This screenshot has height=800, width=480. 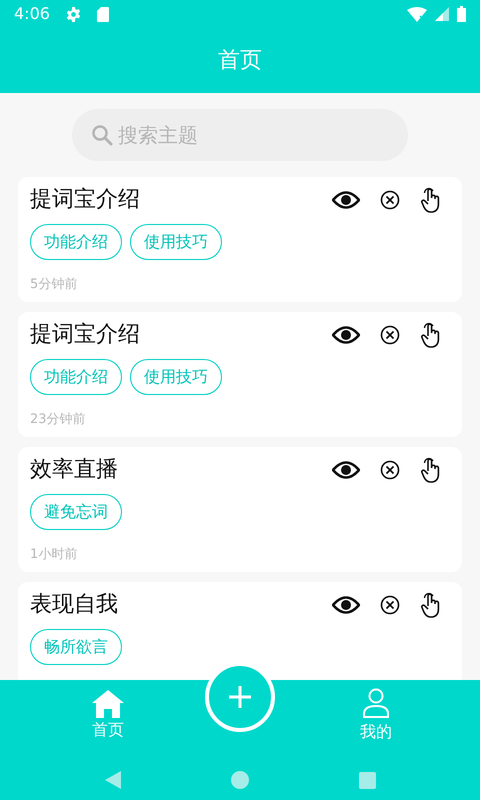 What do you see at coordinates (76, 647) in the screenshot?
I see `tag: 畅所欲言` at bounding box center [76, 647].